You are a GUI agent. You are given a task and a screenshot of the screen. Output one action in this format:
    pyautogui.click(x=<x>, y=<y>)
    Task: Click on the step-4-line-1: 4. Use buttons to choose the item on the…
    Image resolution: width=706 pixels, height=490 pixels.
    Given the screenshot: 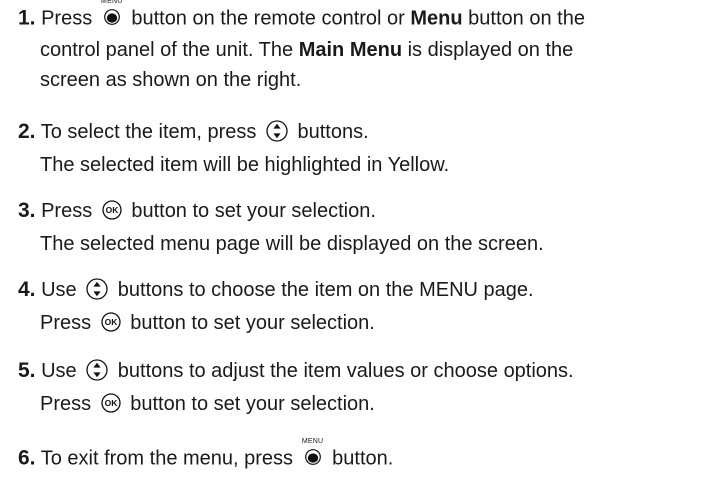 What is the action you would take?
    pyautogui.click(x=358, y=290)
    